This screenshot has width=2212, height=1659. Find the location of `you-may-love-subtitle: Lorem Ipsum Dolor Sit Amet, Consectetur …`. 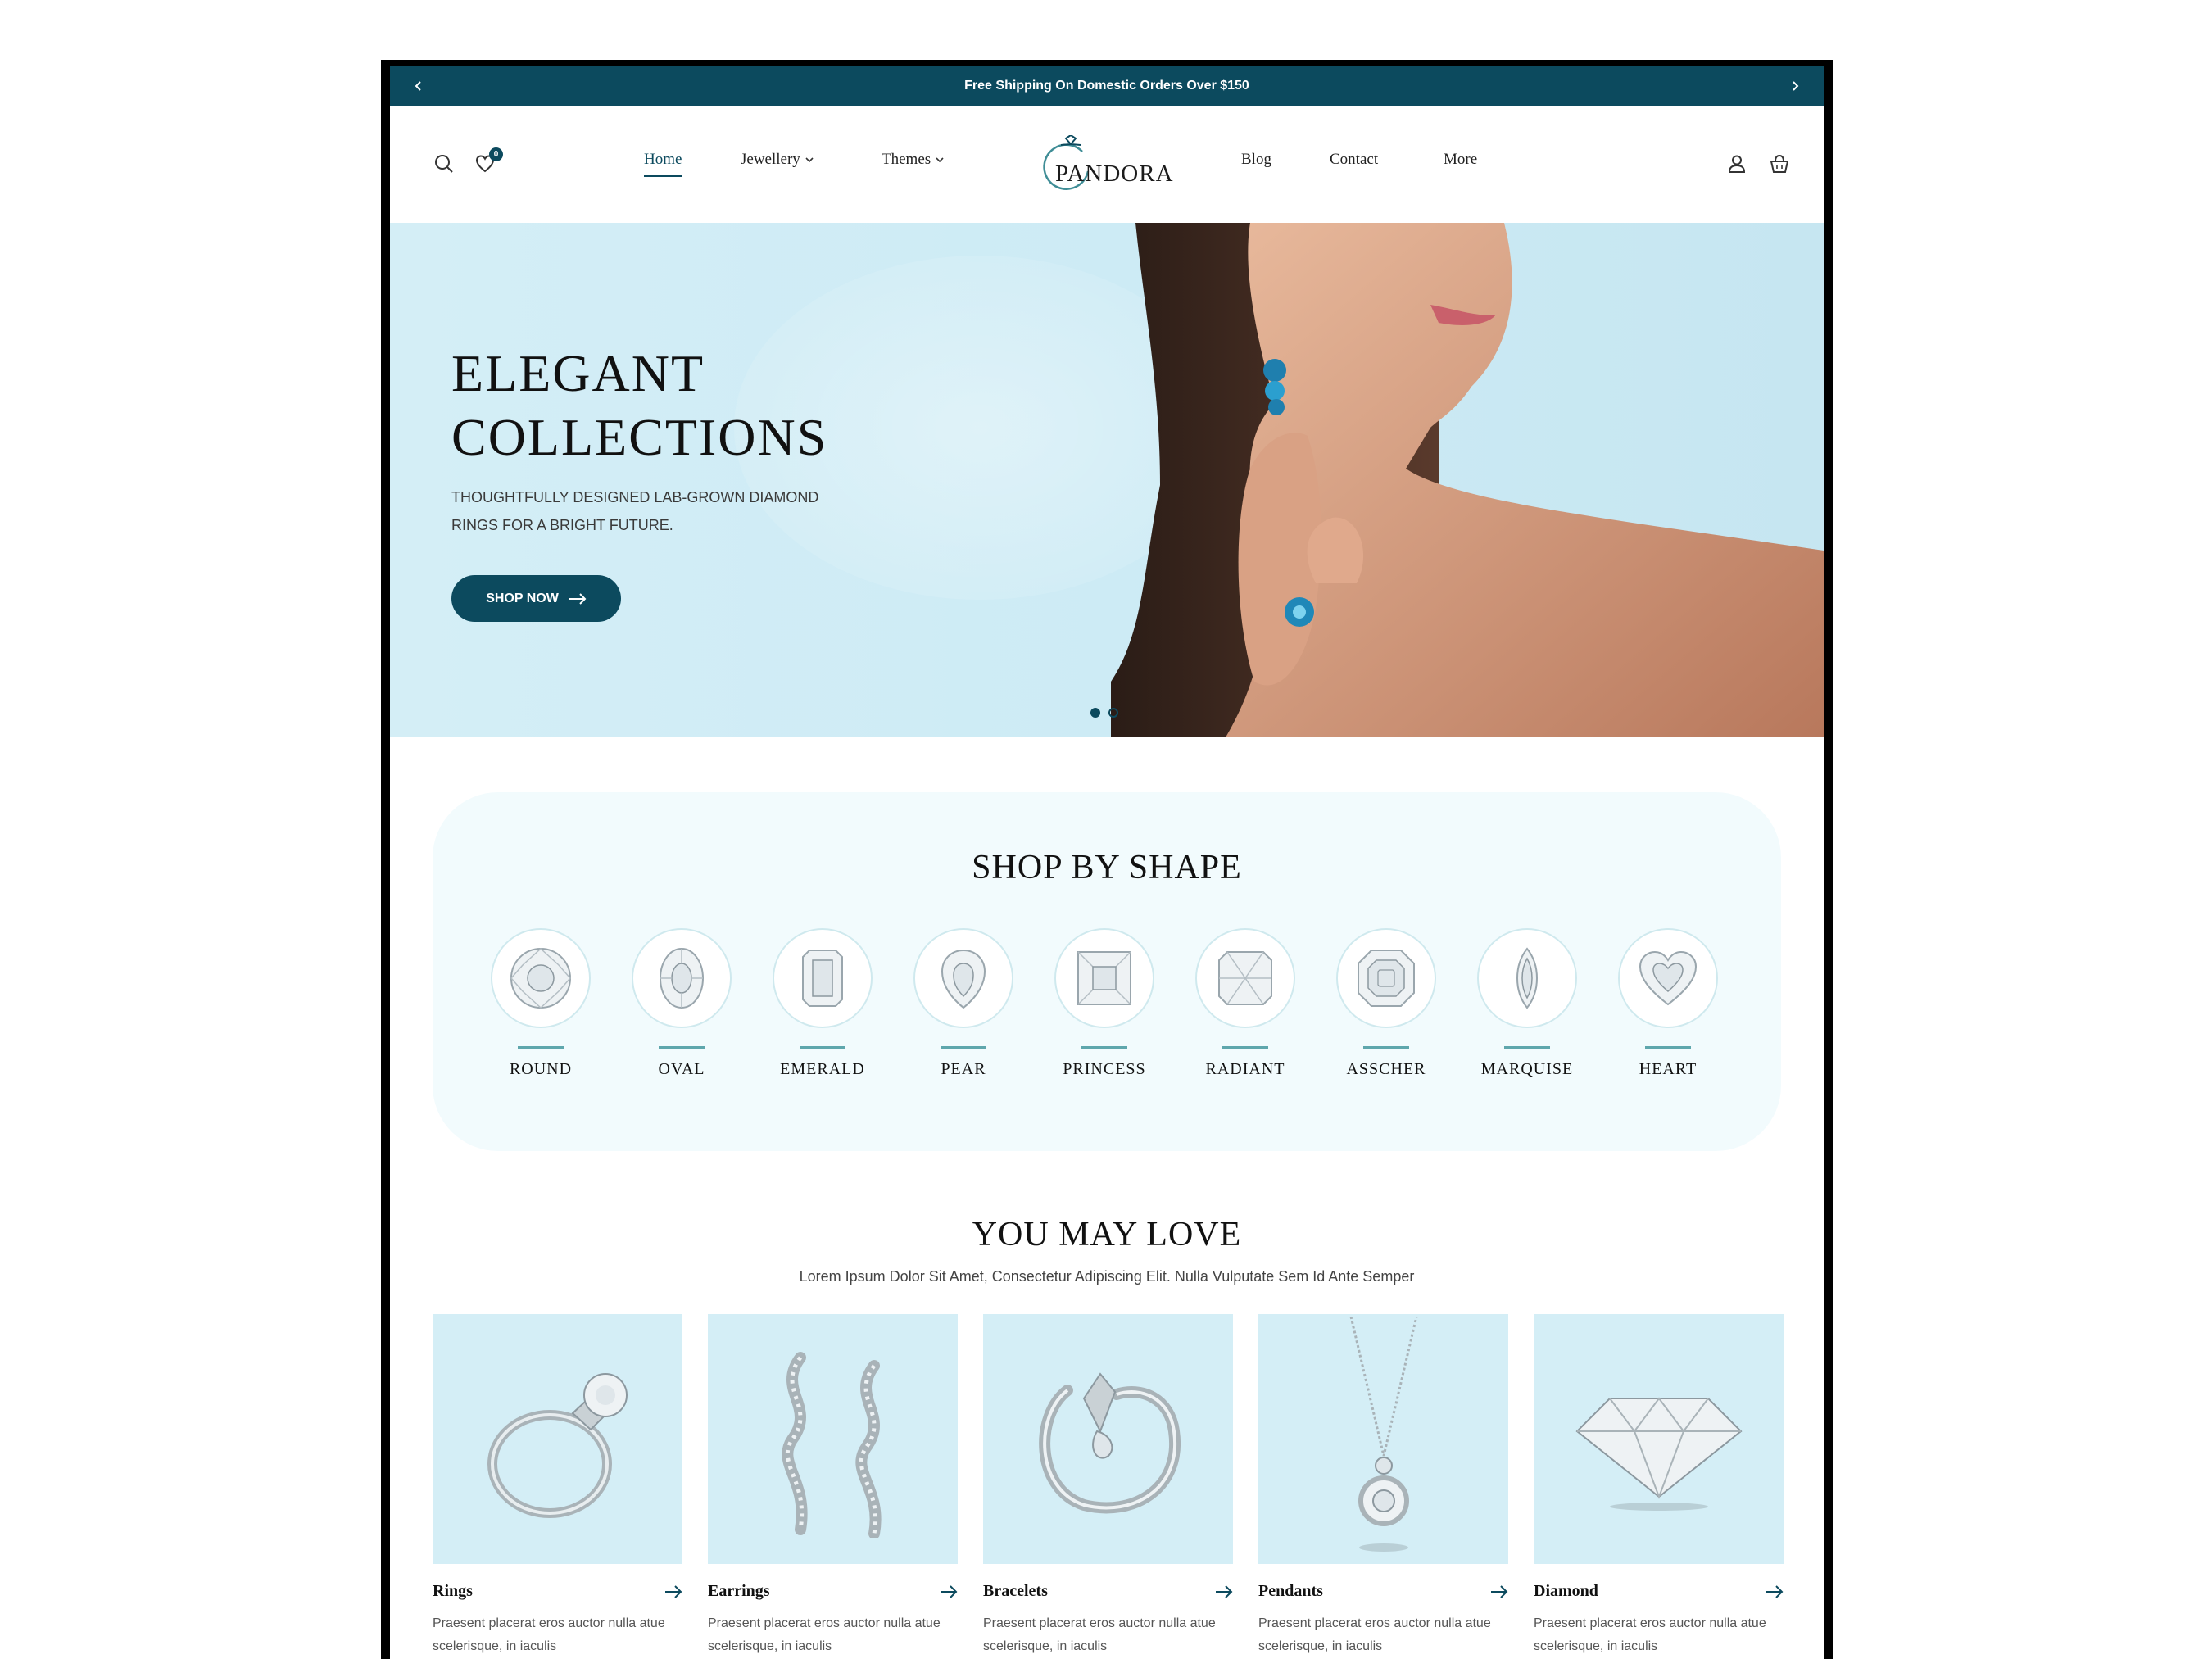

you-may-love-subtitle: Lorem Ipsum Dolor Sit Amet, Consectetur … is located at coordinates (1107, 1276).